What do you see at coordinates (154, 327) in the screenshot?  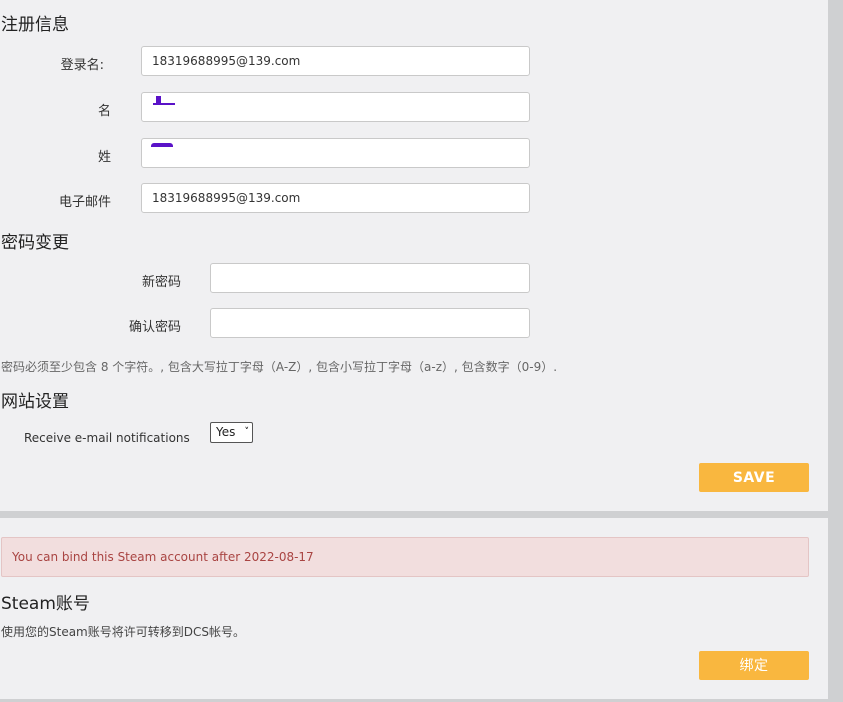 I see `confirm-password-label: 确认密码` at bounding box center [154, 327].